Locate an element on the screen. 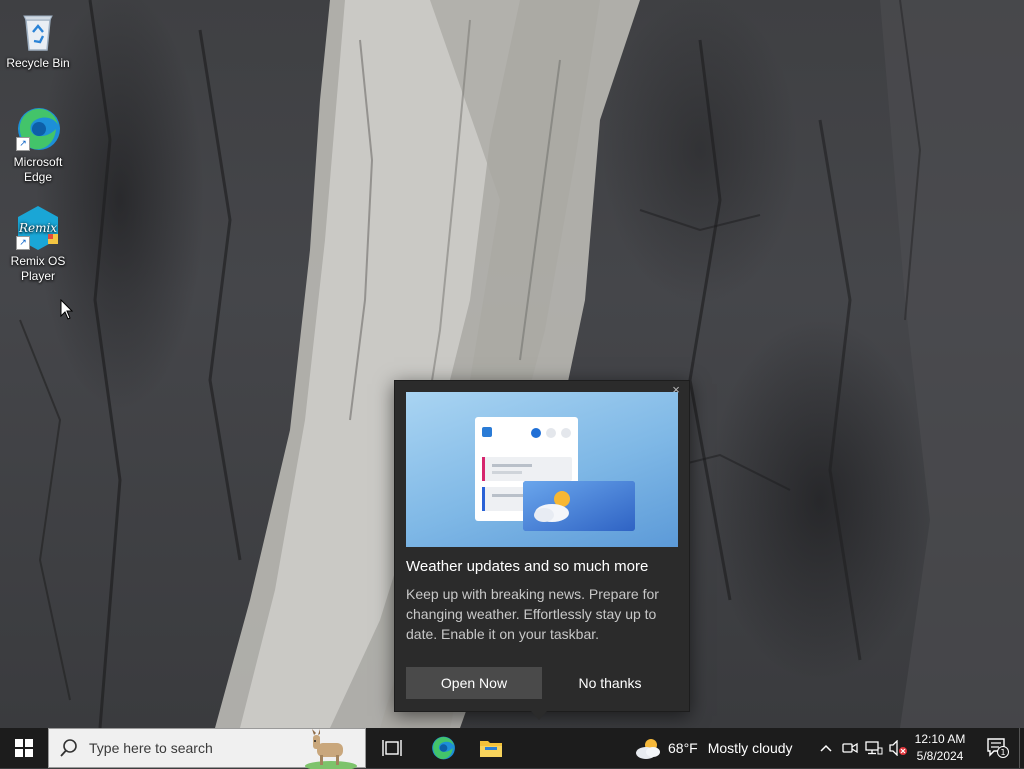 The height and width of the screenshot is (769, 1024). no-thanks-button: No thanks is located at coordinates (610, 683).